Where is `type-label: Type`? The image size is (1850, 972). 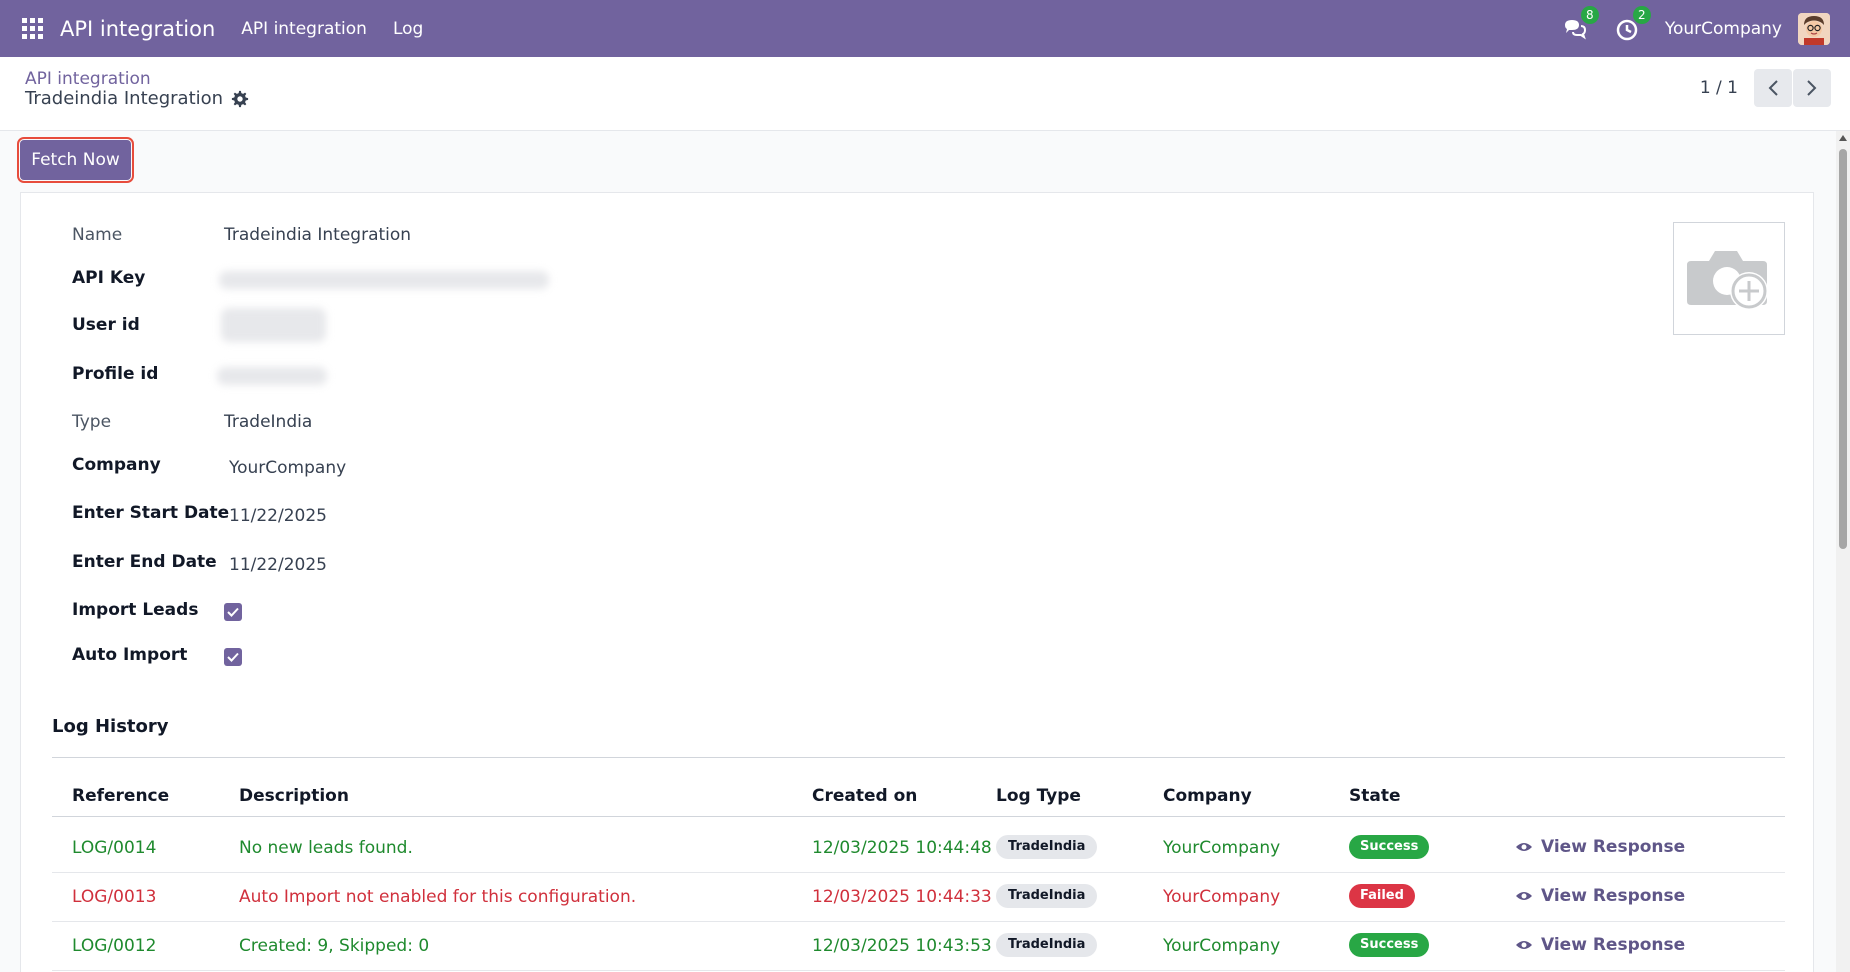 type-label: Type is located at coordinates (92, 422).